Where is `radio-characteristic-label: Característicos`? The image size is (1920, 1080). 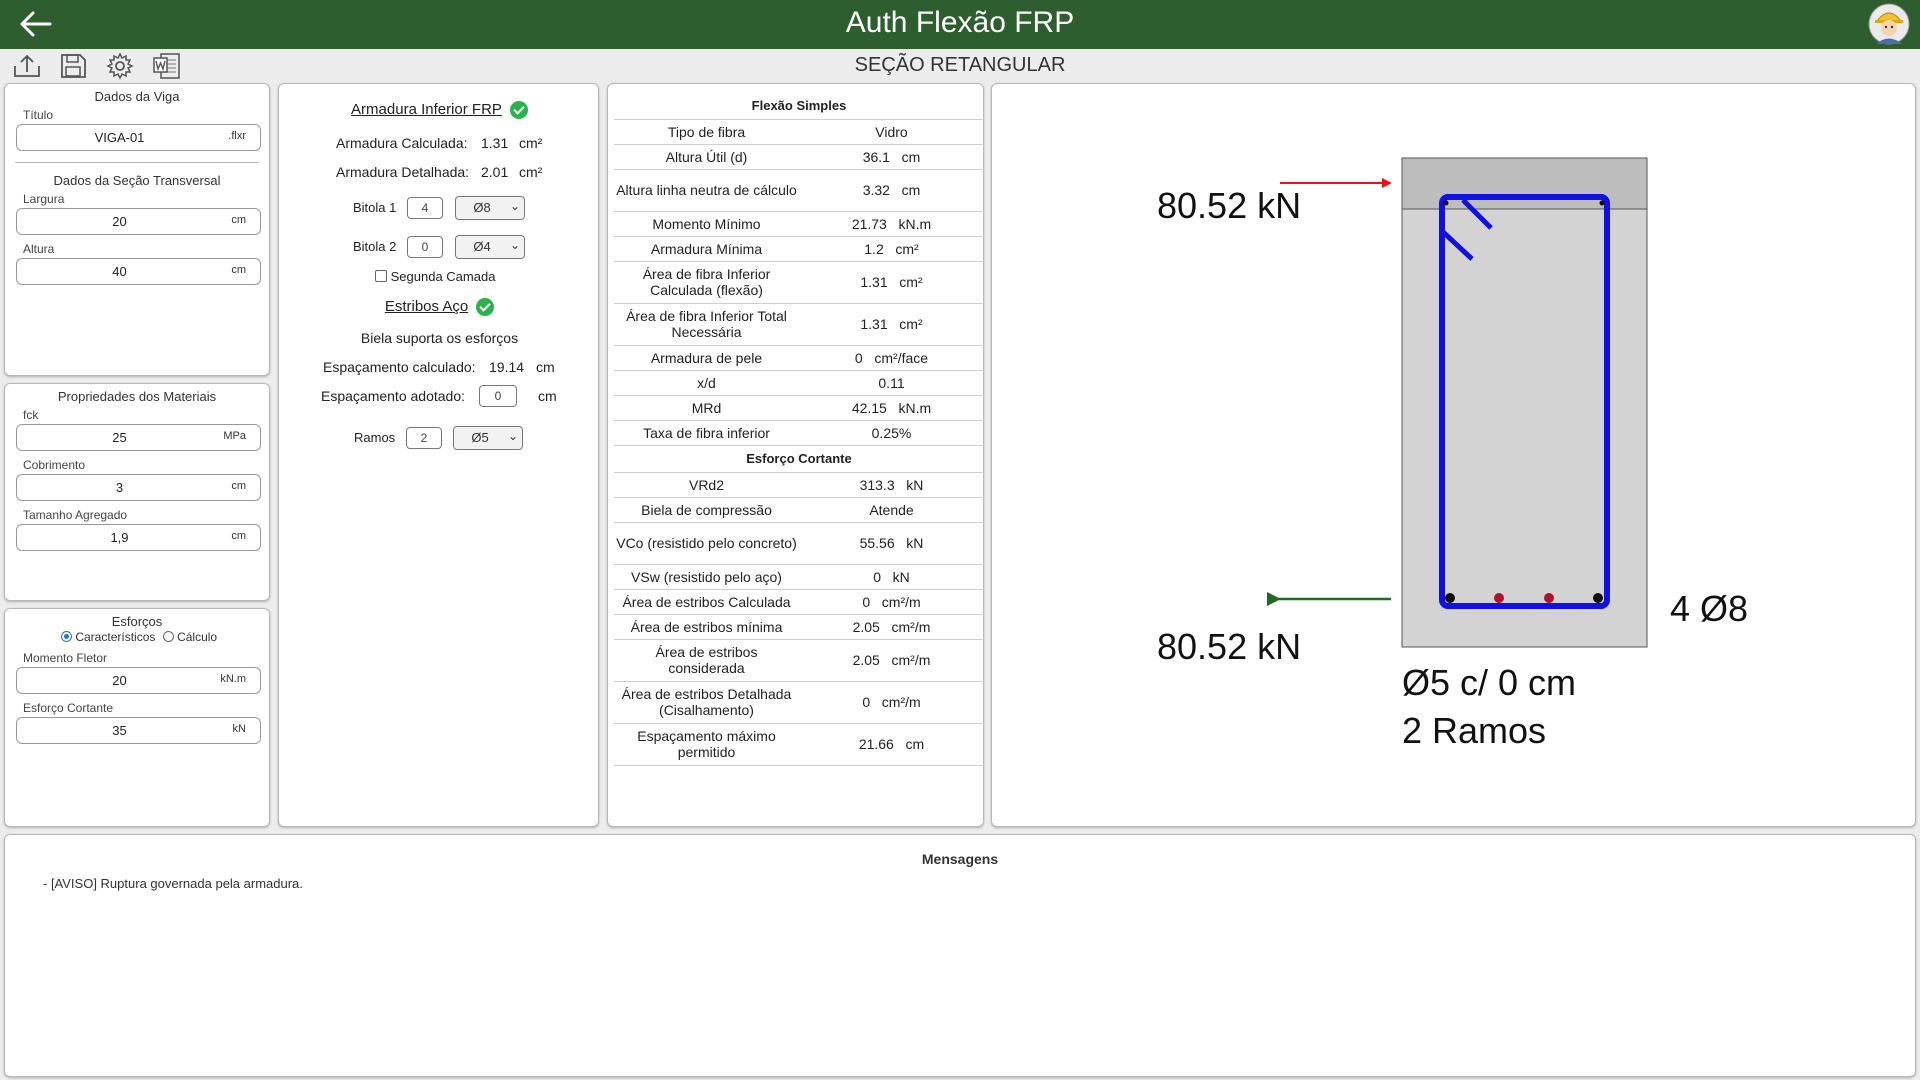 radio-characteristic-label: Característicos is located at coordinates (115, 637).